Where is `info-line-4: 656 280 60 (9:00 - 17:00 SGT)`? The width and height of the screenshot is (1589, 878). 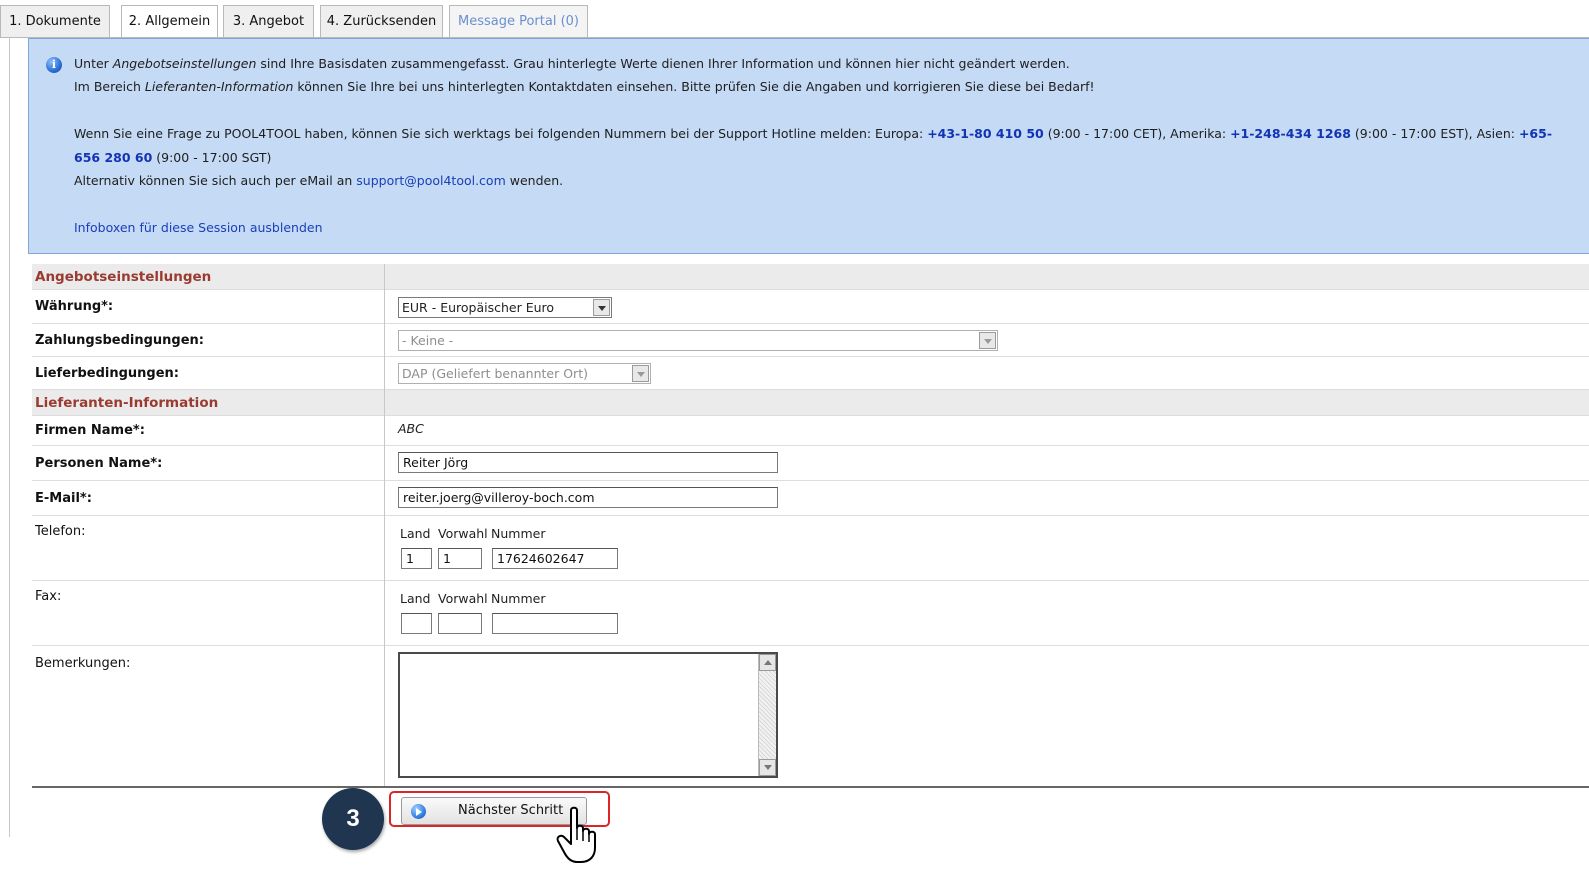 info-line-4: 656 280 60 (9:00 - 17:00 SGT) is located at coordinates (173, 157).